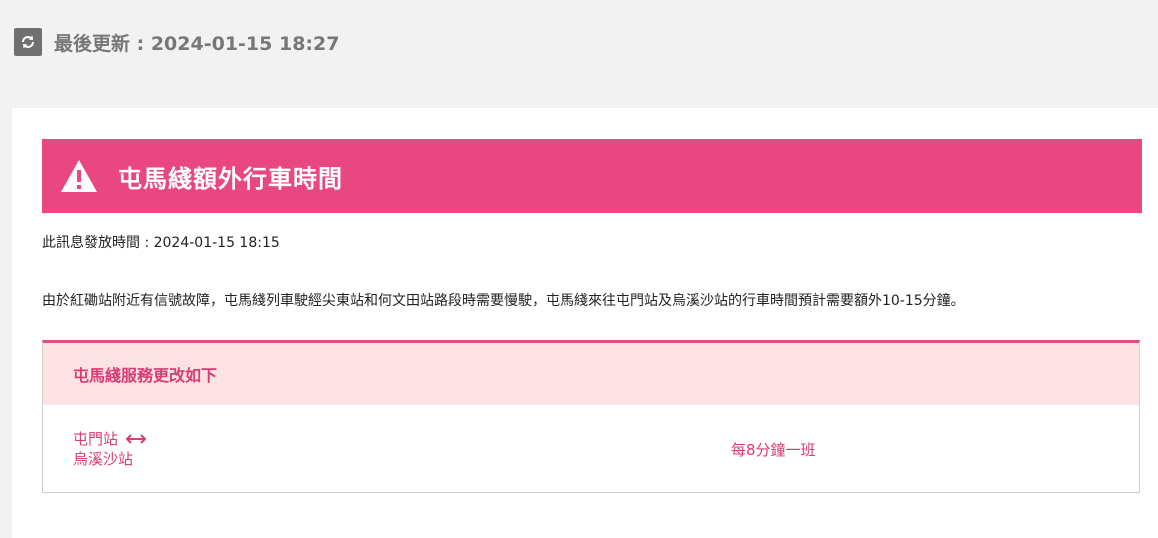 This screenshot has width=1158, height=538. I want to click on route-to: 烏溪沙站, so click(103, 459).